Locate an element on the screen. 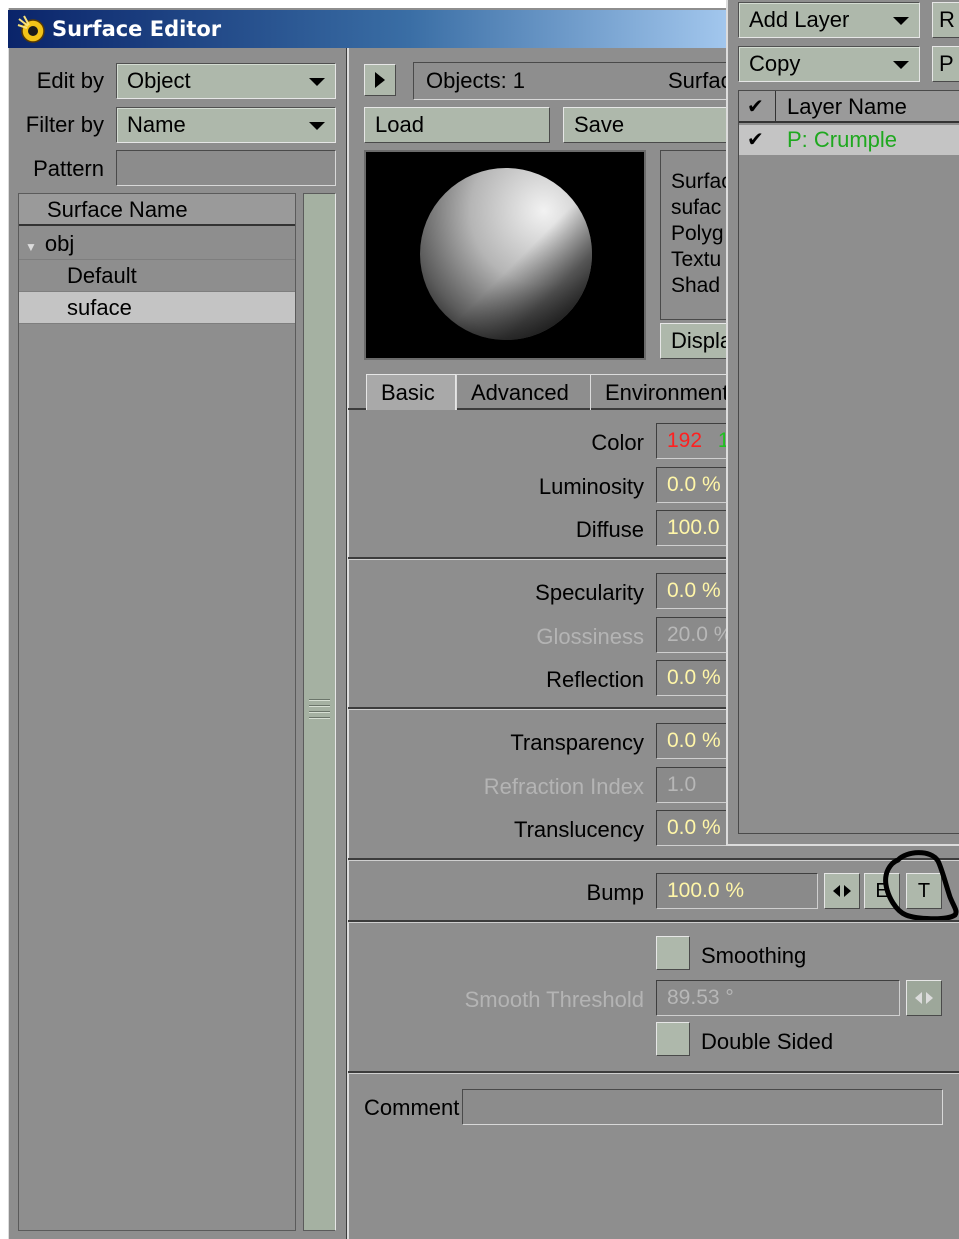 The image size is (959, 1239). tab-environment: Environment is located at coordinates (665, 392).